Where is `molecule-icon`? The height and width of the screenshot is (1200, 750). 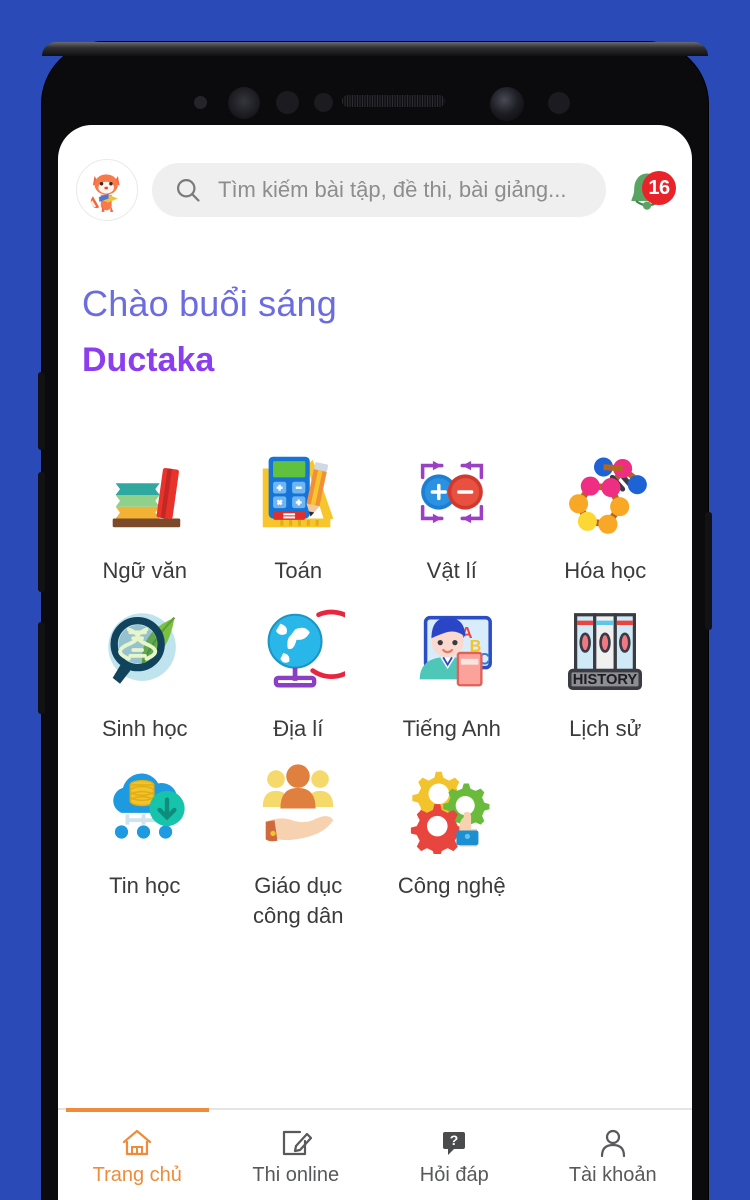
molecule-icon is located at coordinates (608, 495).